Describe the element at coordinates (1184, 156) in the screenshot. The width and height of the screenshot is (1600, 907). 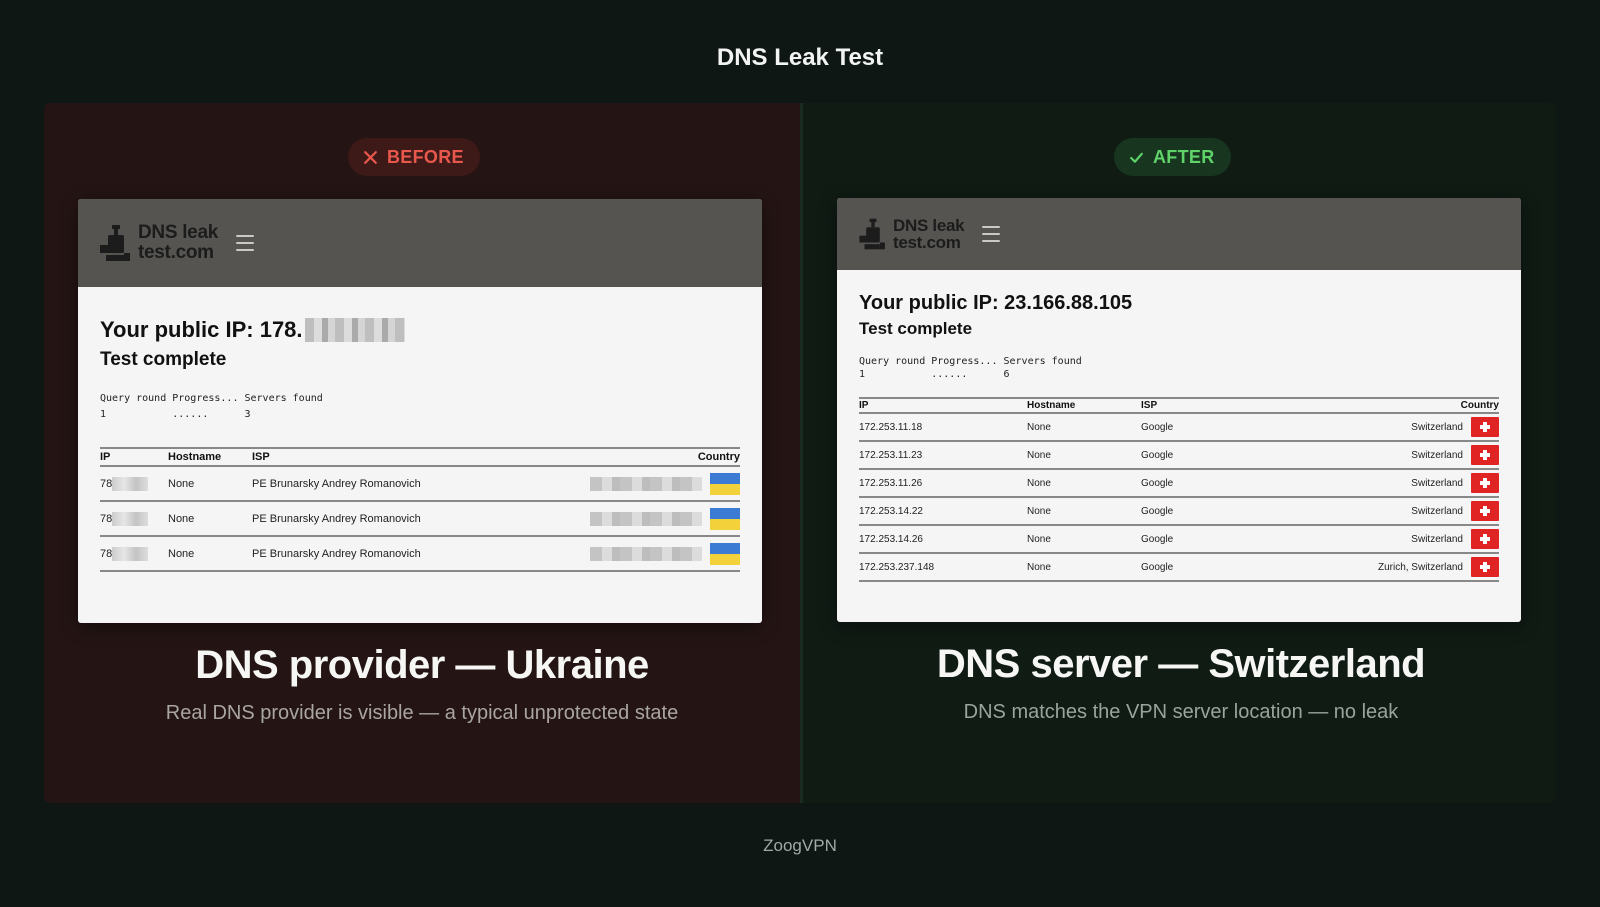
I see `after-badge-label: AFTER` at that location.